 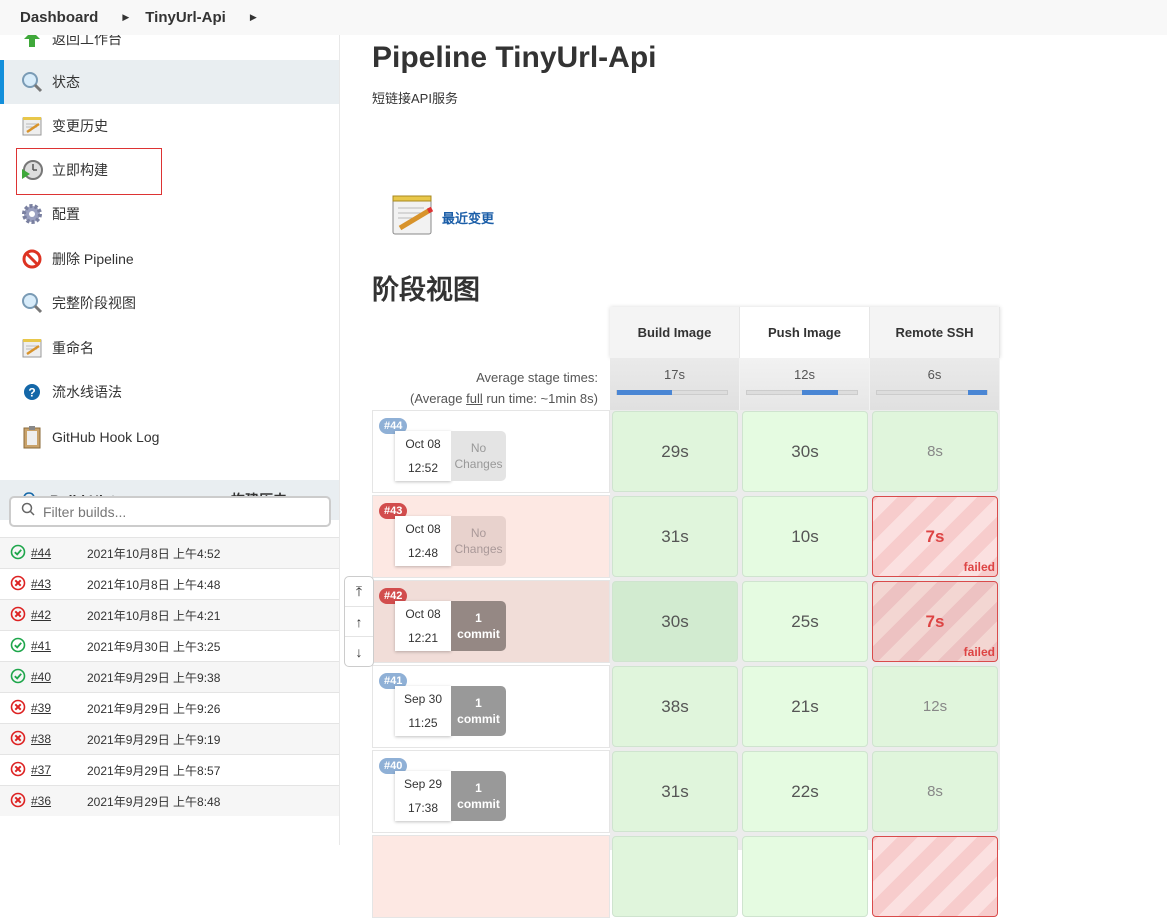 What do you see at coordinates (154, 801) in the screenshot?
I see `build-date: 2021年9月29日 上午8:48` at bounding box center [154, 801].